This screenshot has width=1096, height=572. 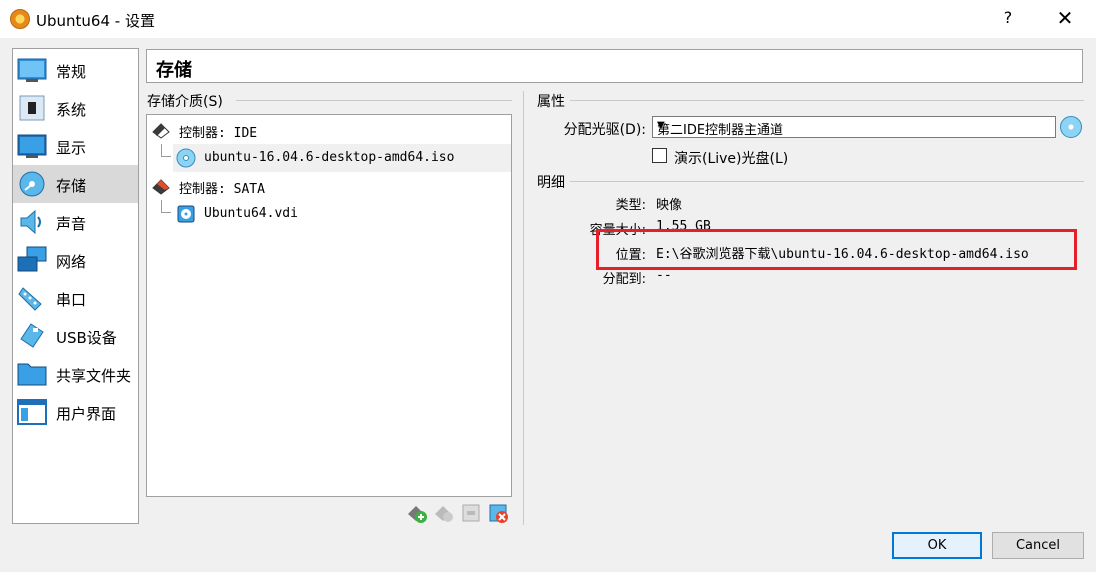 I want to click on sidebar-item-audio: 声音, so click(x=75, y=222).